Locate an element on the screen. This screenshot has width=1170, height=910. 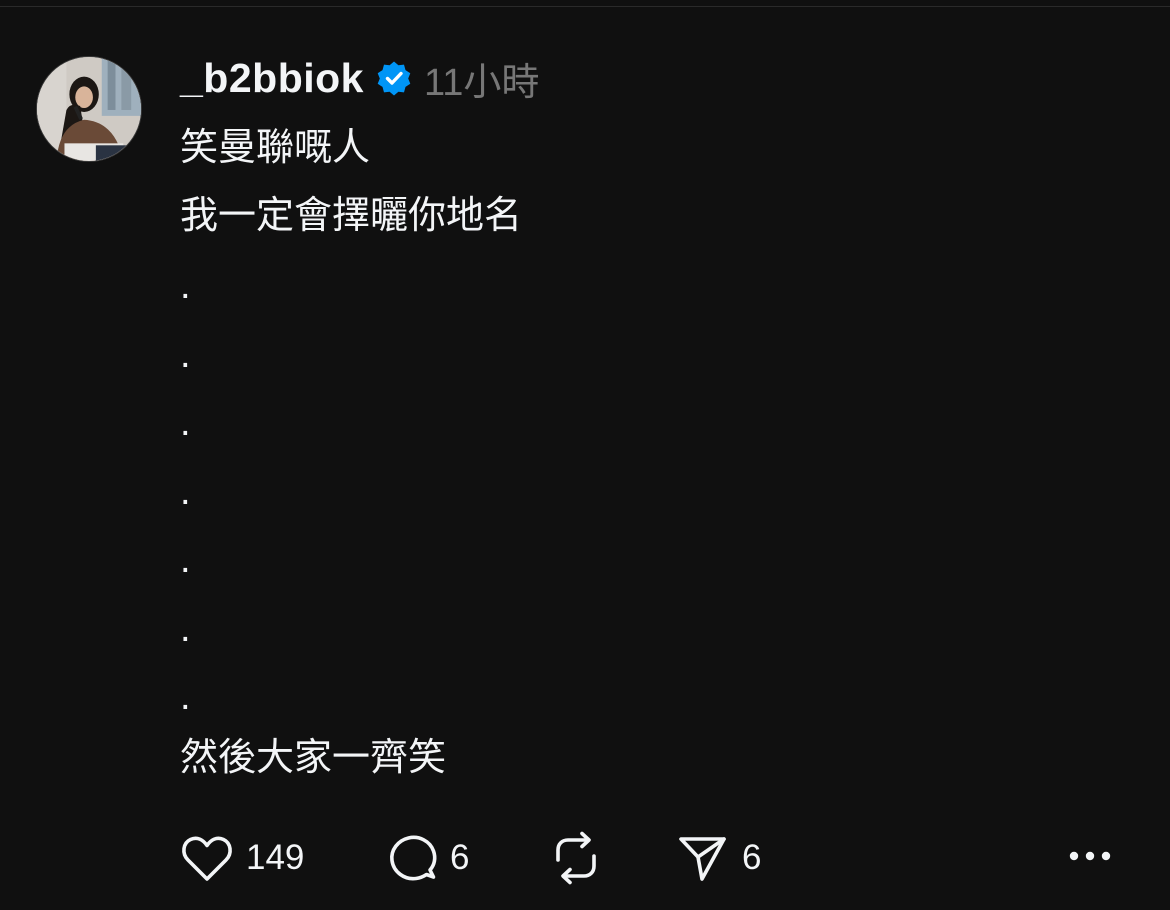
like-button: 149 is located at coordinates (242, 858).